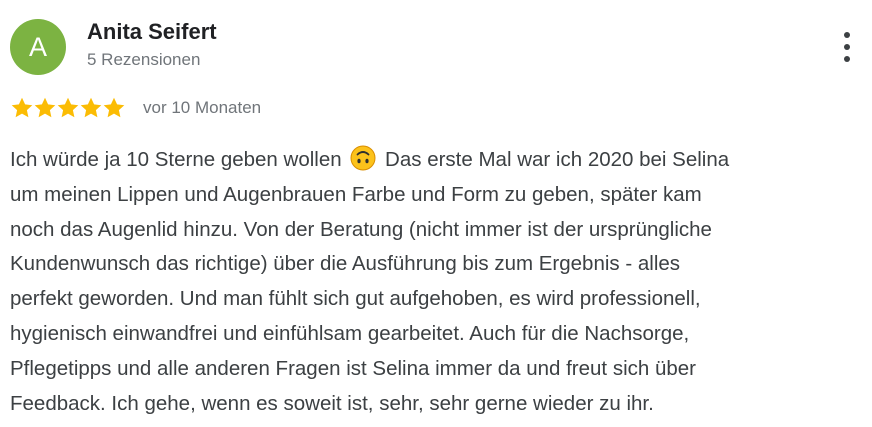 This screenshot has height=427, width=872. What do you see at coordinates (557, 159) in the screenshot?
I see `review-line-text: Das erste Mal war ich 2020 bei Selina` at bounding box center [557, 159].